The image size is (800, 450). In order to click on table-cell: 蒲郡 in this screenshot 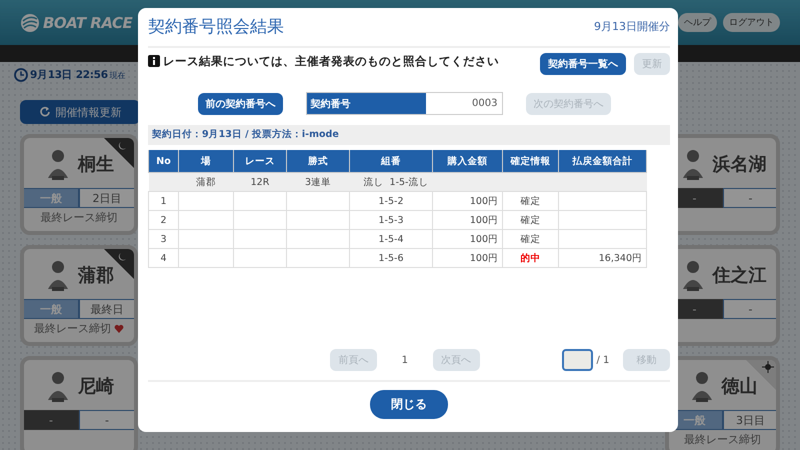, I will do `click(206, 182)`.